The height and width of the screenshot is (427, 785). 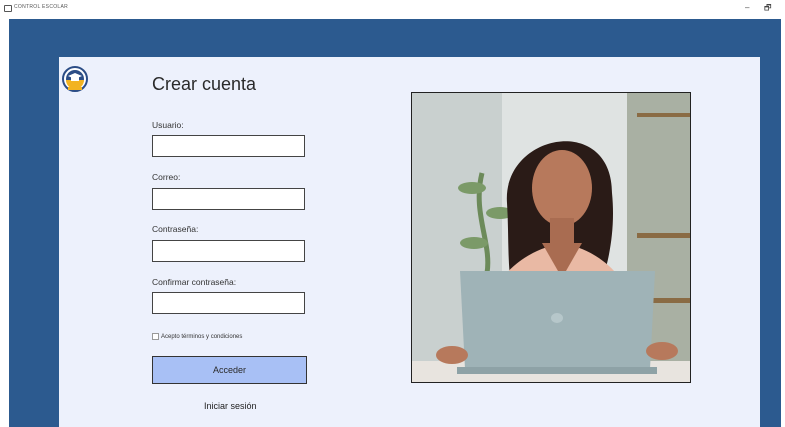 I want to click on username-label: Usuario:, so click(x=168, y=125).